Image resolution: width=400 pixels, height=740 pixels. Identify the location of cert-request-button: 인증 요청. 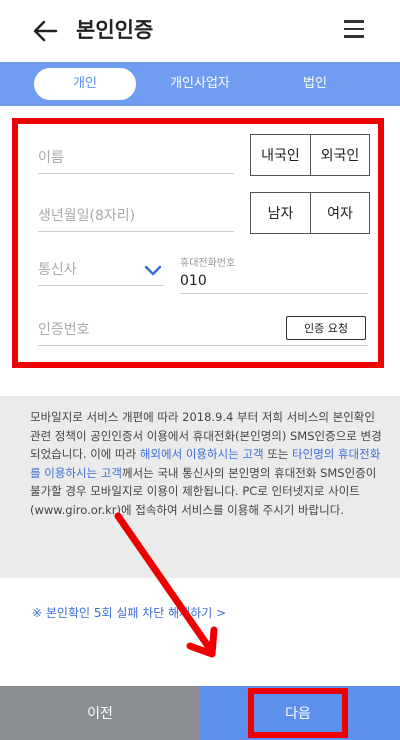
(326, 328).